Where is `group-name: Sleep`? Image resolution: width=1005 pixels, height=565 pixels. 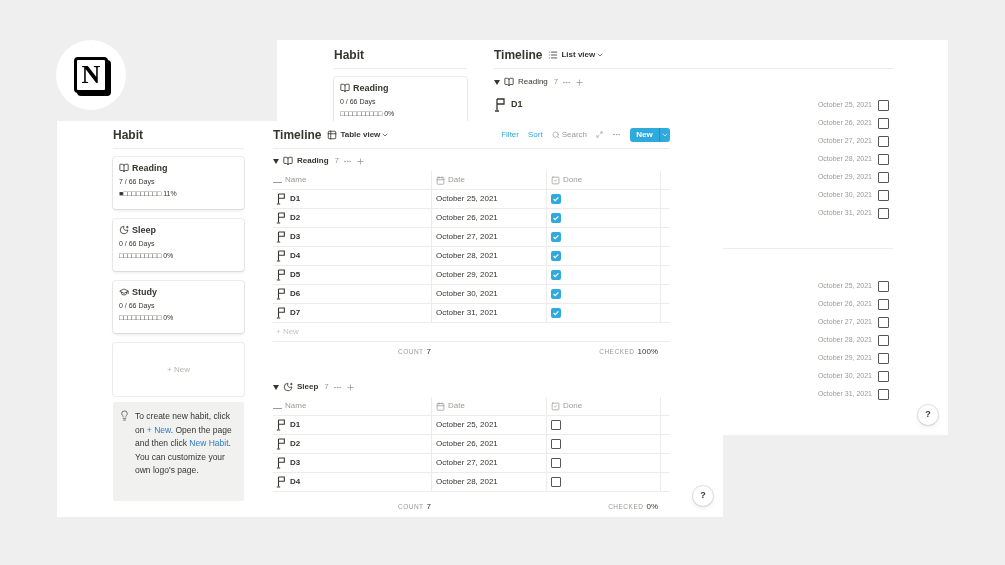 group-name: Sleep is located at coordinates (308, 387).